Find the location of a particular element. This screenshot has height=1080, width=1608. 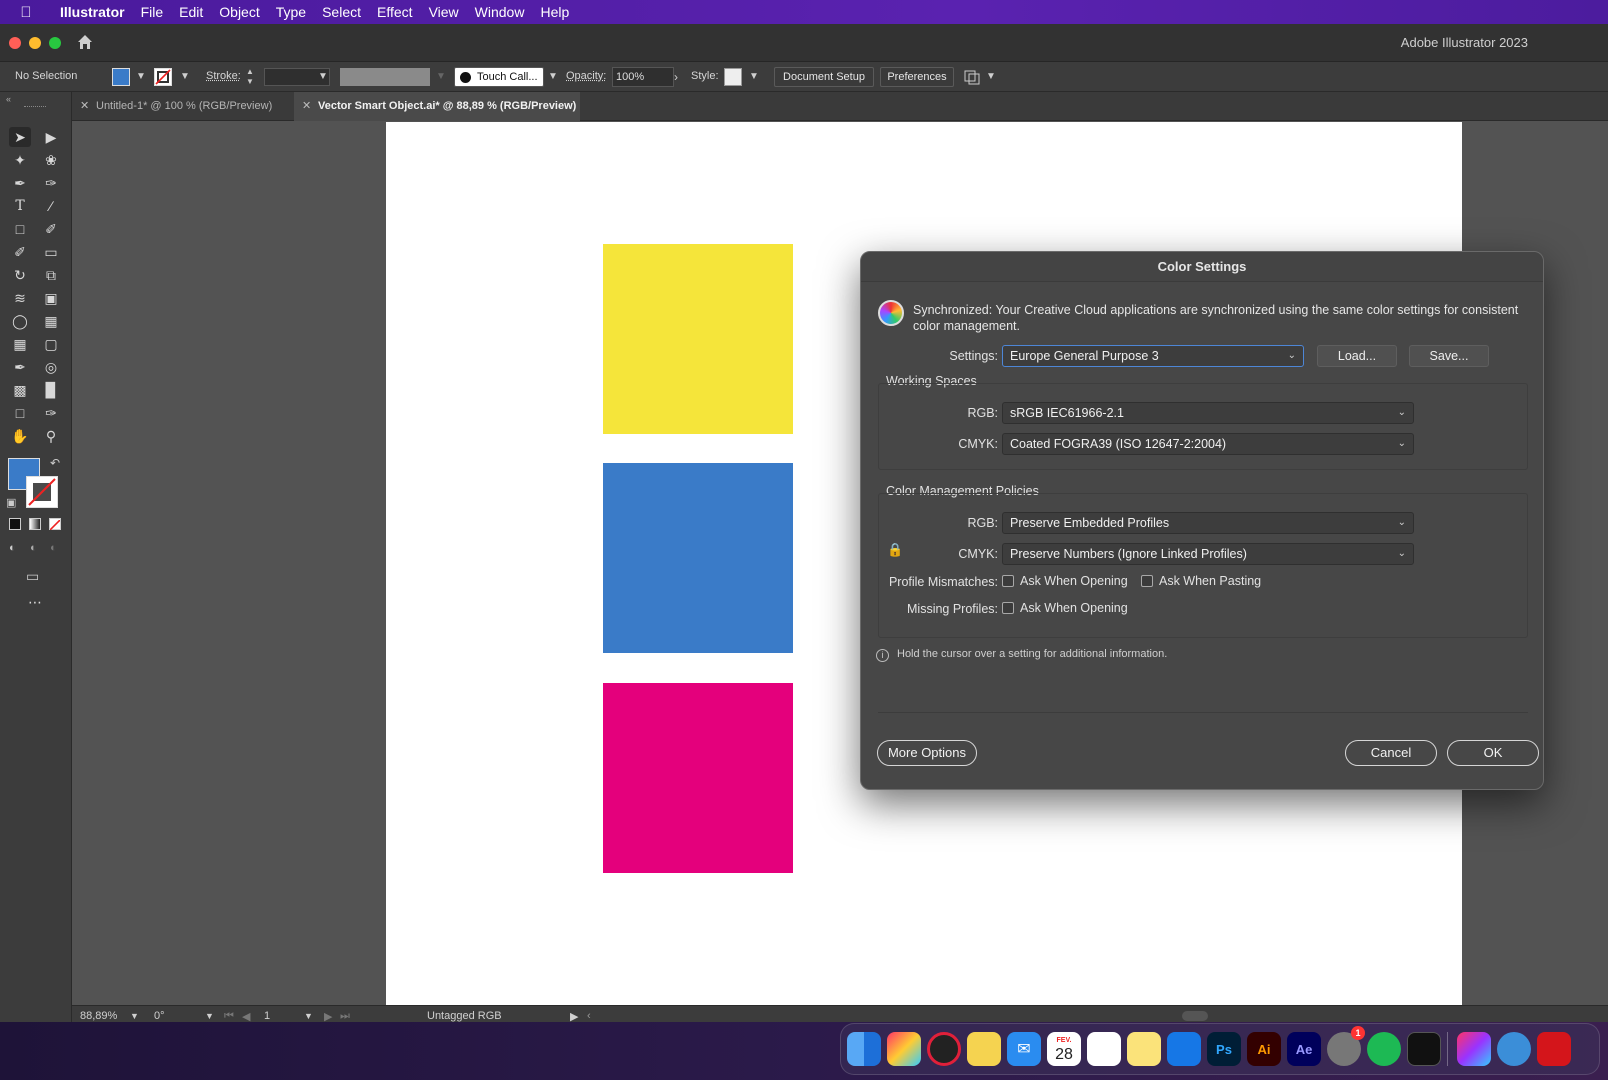

mesh-tool-icon: ▦ is located at coordinates (20, 344).